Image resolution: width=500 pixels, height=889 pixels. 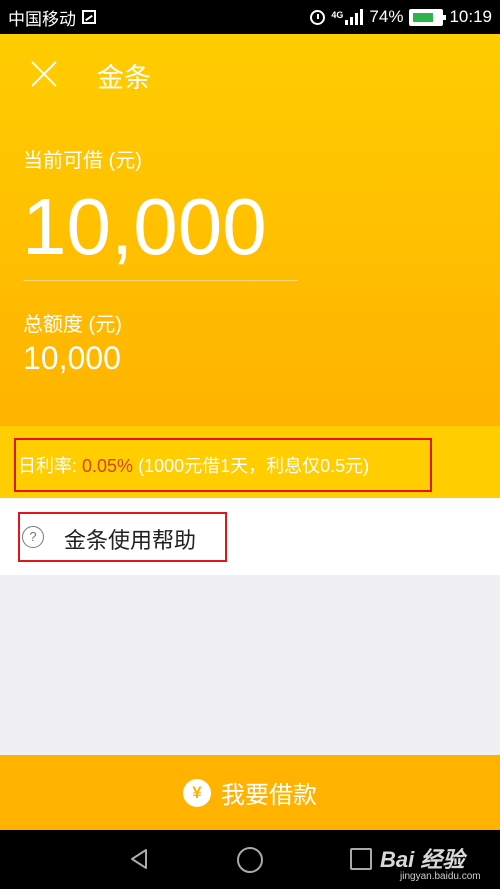 What do you see at coordinates (470, 16) in the screenshot?
I see `clock: 10:19` at bounding box center [470, 16].